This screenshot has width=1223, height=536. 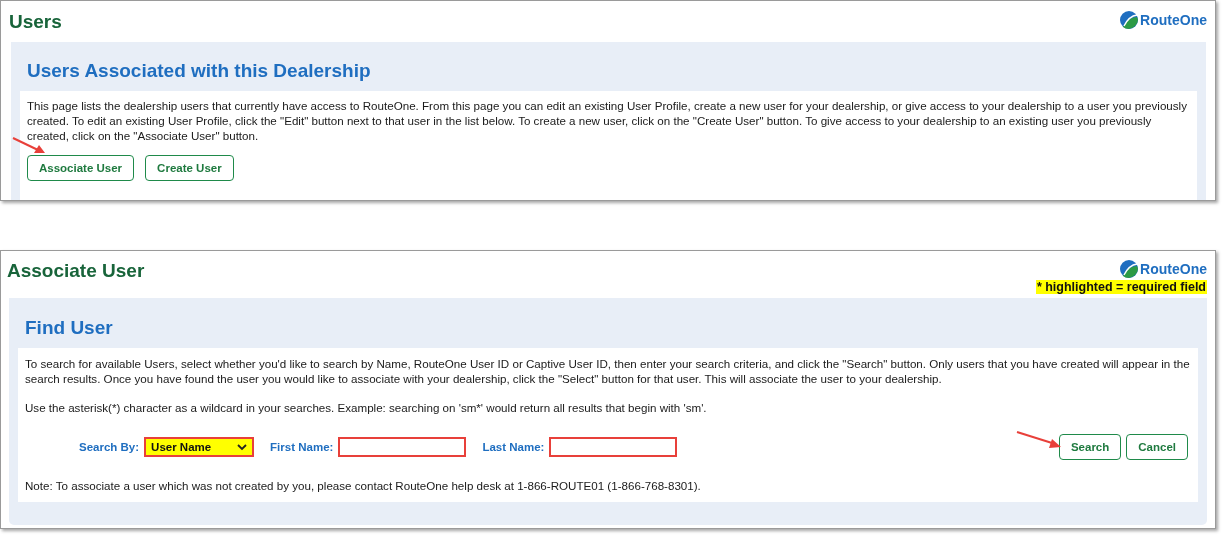 What do you see at coordinates (363, 485) in the screenshot?
I see `note-text: Note: To associate a user which was not created by you, please contact RouteOne help desk at 1-866-ROUTE01 (1-866-768-8301).` at bounding box center [363, 485].